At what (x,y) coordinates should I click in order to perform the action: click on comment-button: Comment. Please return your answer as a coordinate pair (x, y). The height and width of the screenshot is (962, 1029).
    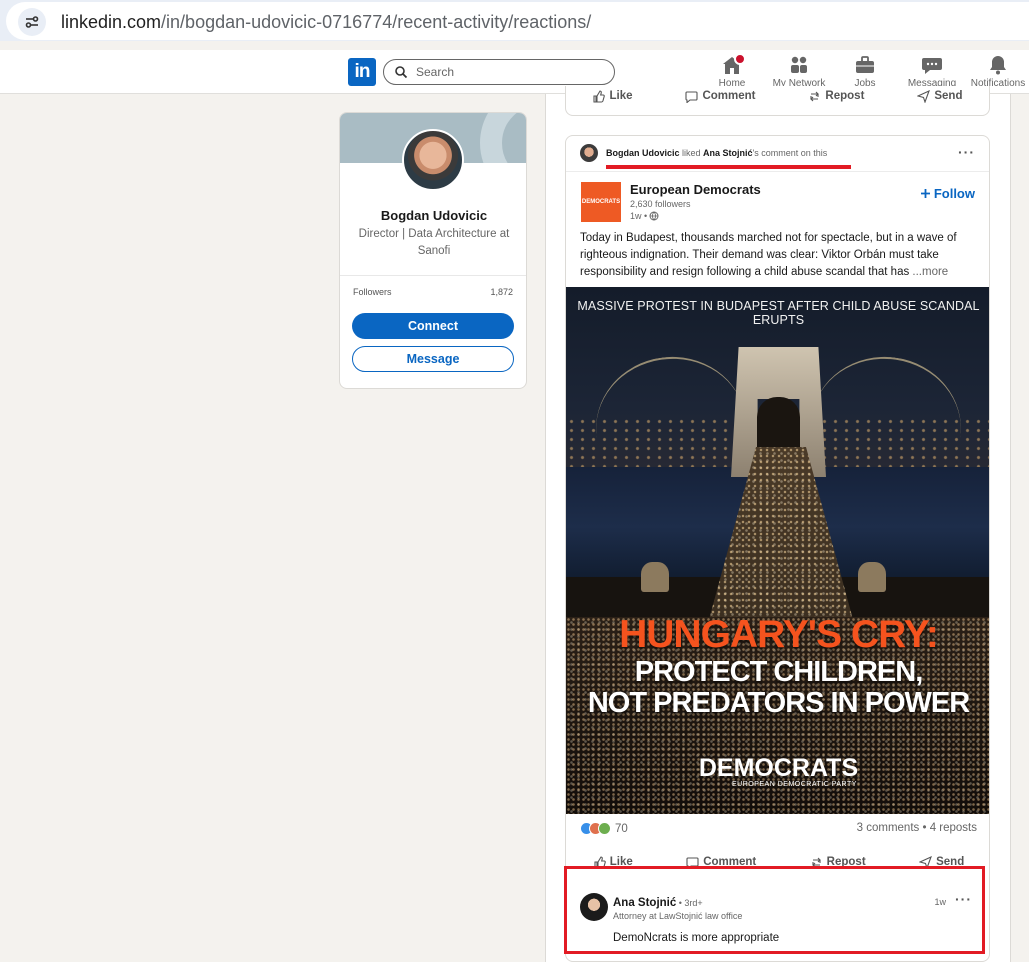
    Looking at the image, I should click on (720, 96).